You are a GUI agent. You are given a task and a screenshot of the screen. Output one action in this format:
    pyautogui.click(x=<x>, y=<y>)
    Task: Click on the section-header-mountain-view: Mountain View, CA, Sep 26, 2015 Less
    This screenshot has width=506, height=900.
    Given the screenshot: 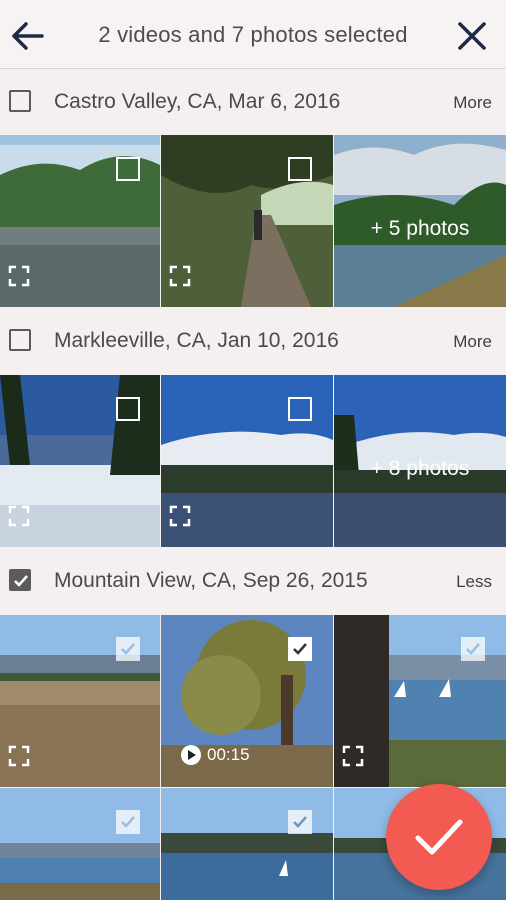 What is the action you would take?
    pyautogui.click(x=253, y=581)
    